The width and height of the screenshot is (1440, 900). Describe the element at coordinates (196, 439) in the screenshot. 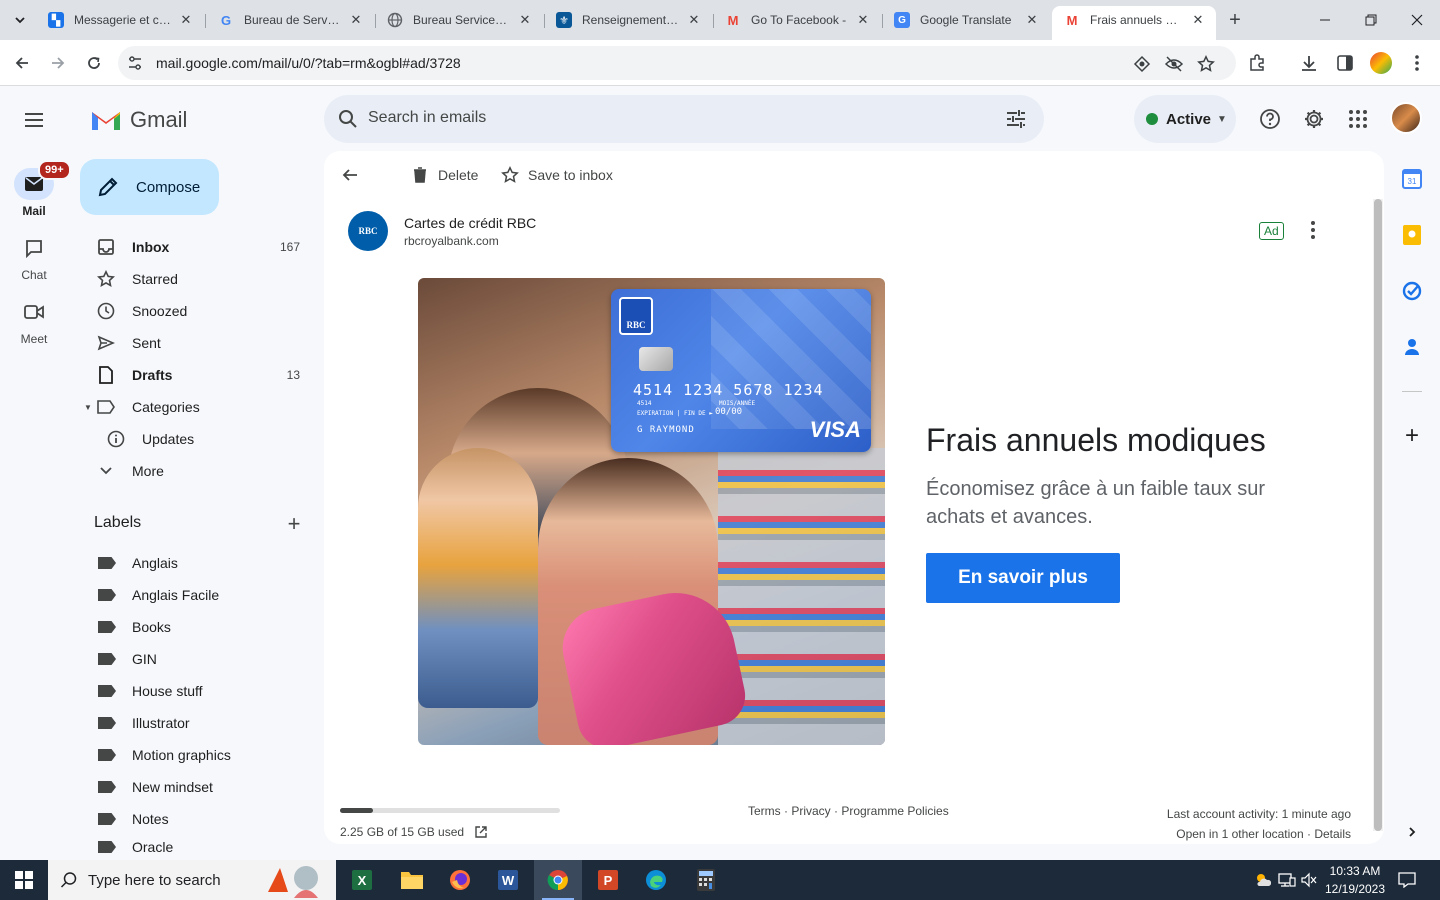

I see `folder-updates: Updates` at that location.